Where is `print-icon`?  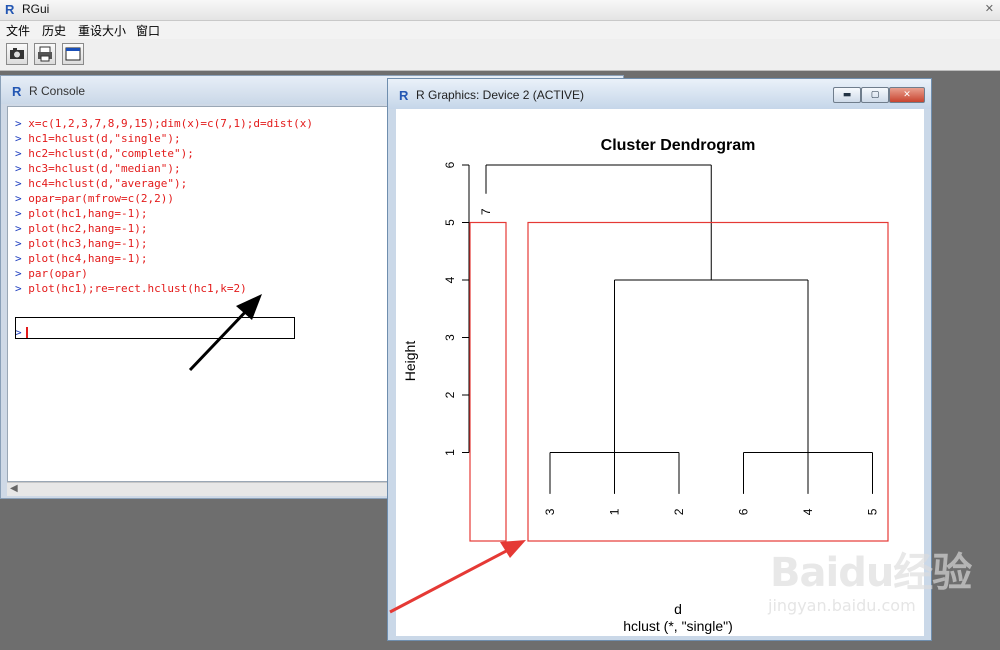 print-icon is located at coordinates (45, 54).